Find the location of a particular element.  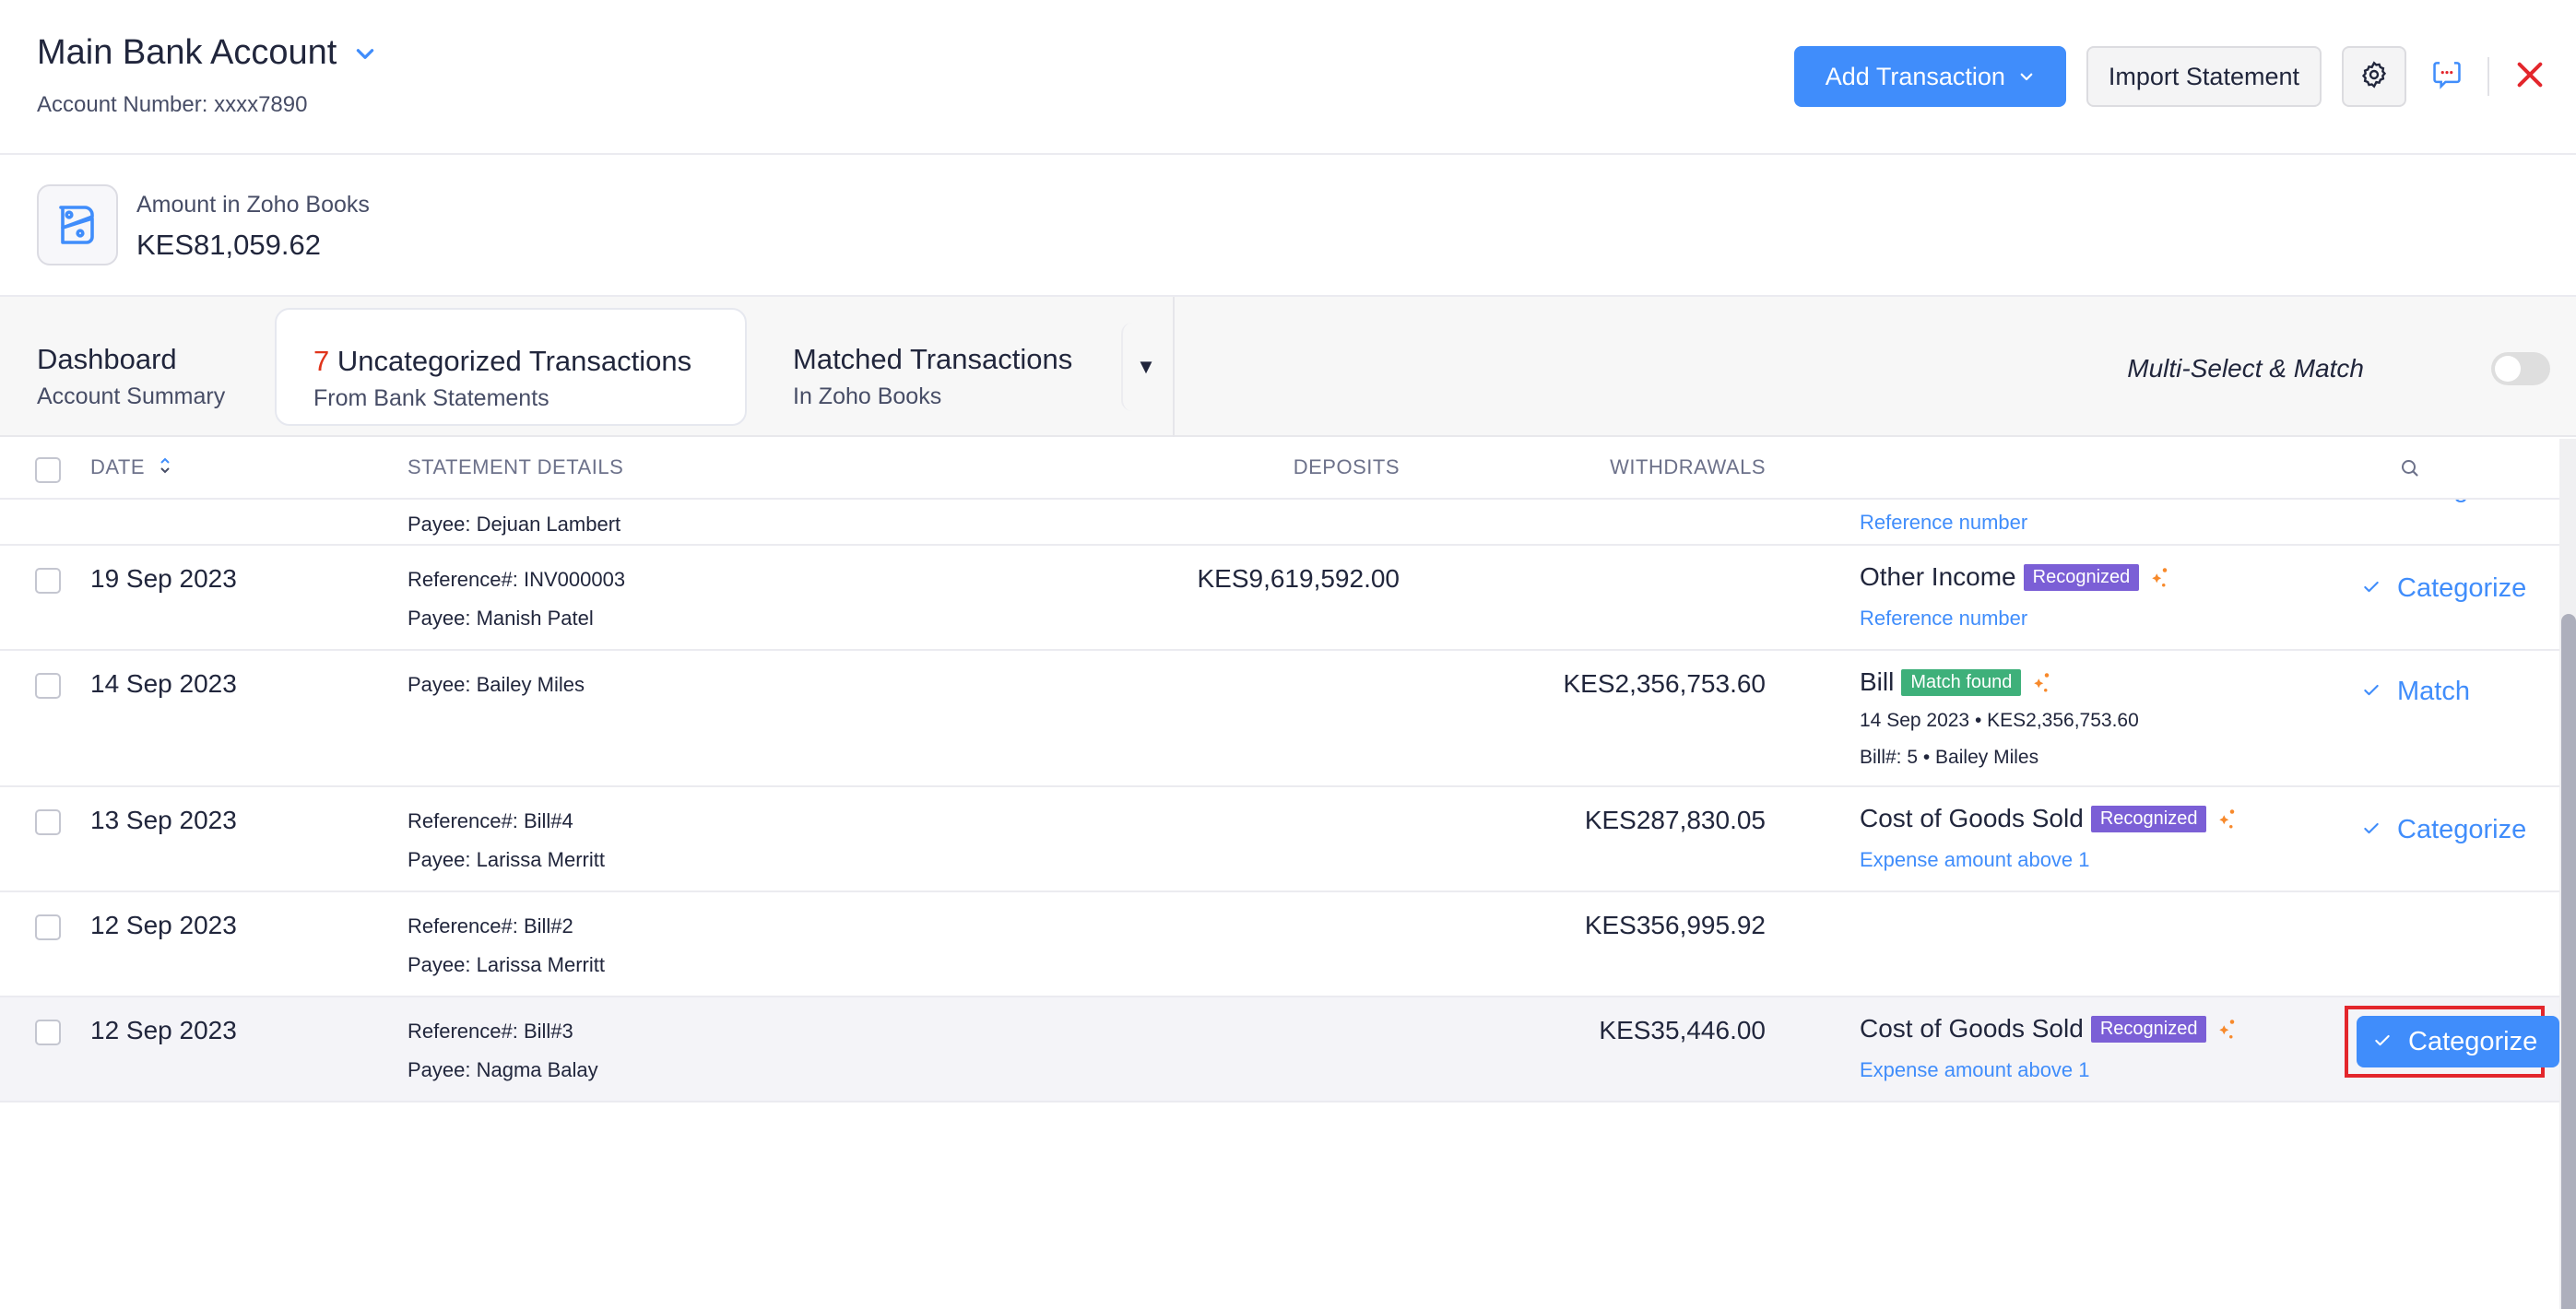

caret-down-icon: ▼ is located at coordinates (1146, 366).